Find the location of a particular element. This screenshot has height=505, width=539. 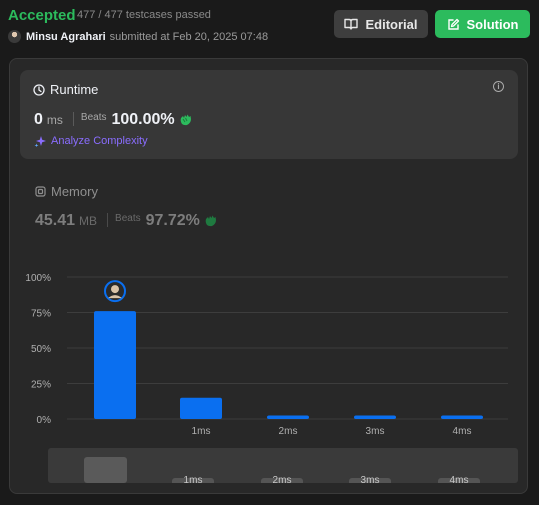

avatar-face is located at coordinates (115, 289).